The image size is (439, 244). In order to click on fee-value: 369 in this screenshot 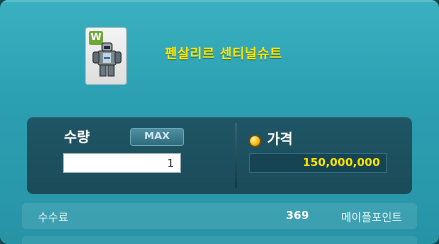, I will do `click(297, 215)`.